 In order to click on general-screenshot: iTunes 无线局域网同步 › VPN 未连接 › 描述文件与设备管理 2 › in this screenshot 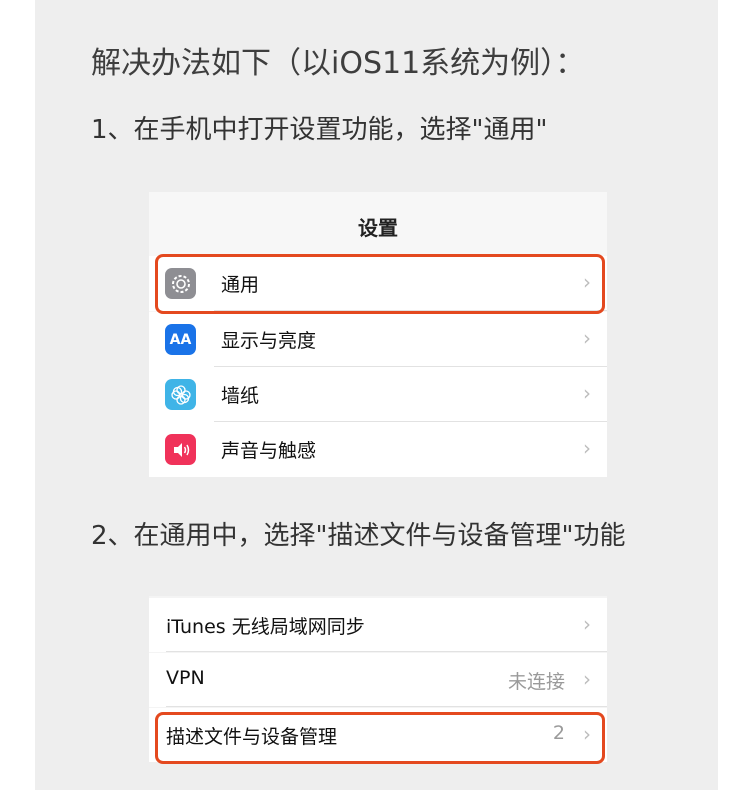, I will do `click(378, 679)`.